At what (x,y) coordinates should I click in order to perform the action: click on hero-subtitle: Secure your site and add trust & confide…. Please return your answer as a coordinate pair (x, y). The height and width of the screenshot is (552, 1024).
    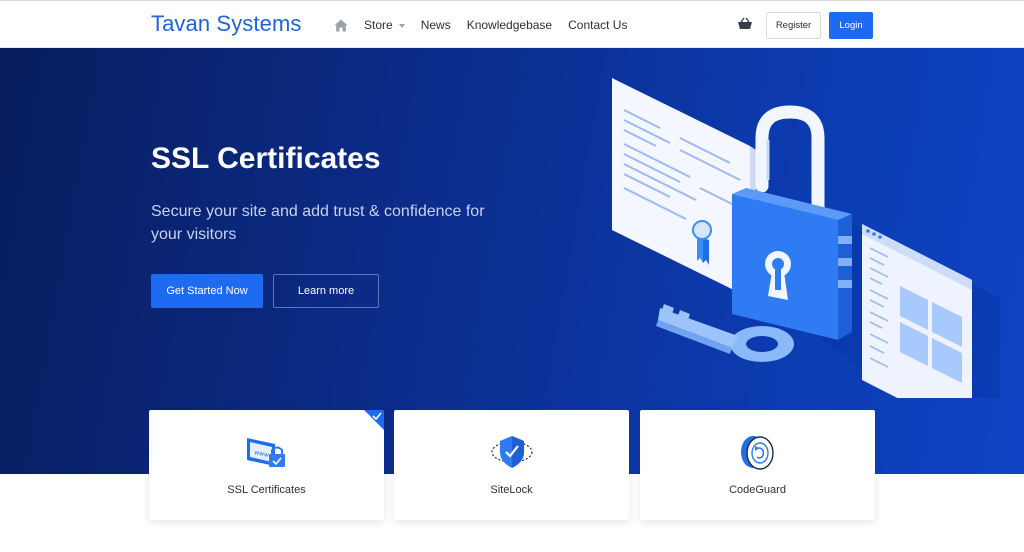
    Looking at the image, I should click on (318, 223).